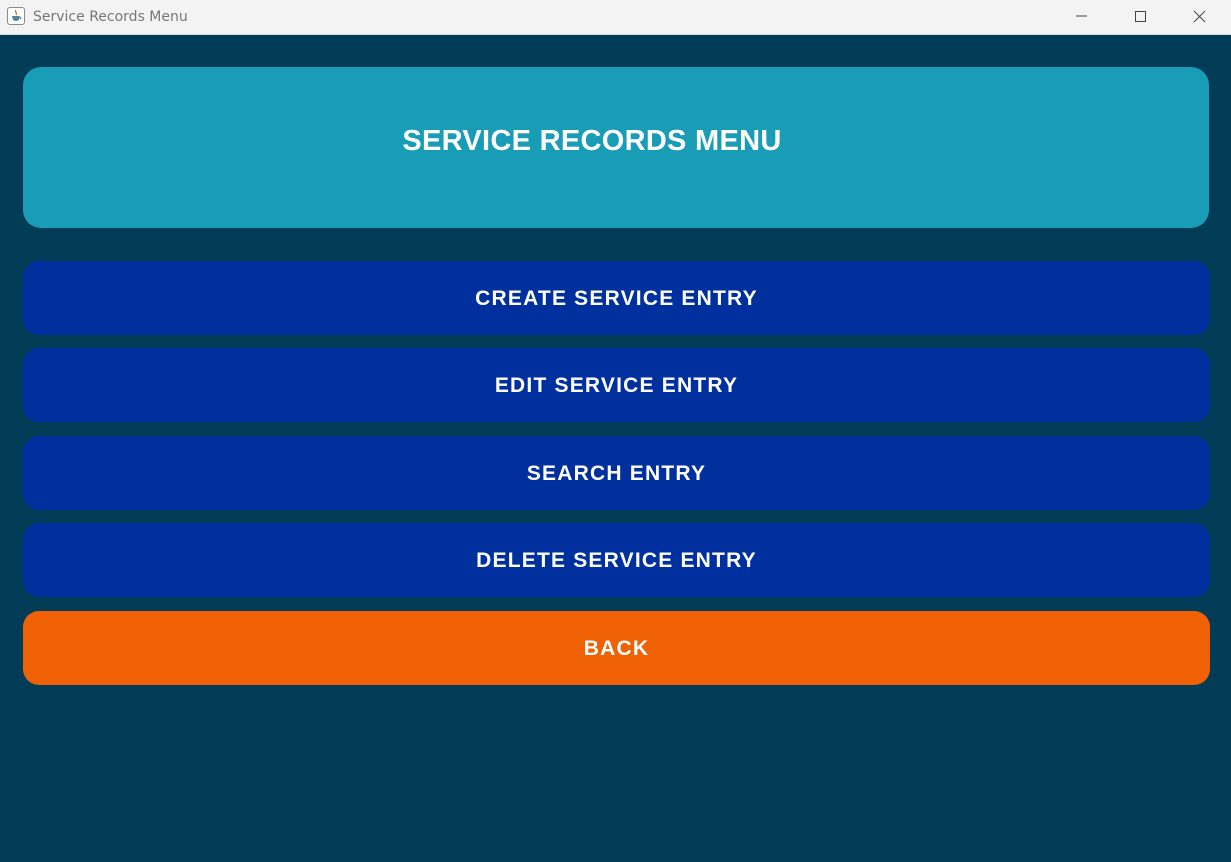  Describe the element at coordinates (110, 17) in the screenshot. I see `window-title: Service Records Menu` at that location.